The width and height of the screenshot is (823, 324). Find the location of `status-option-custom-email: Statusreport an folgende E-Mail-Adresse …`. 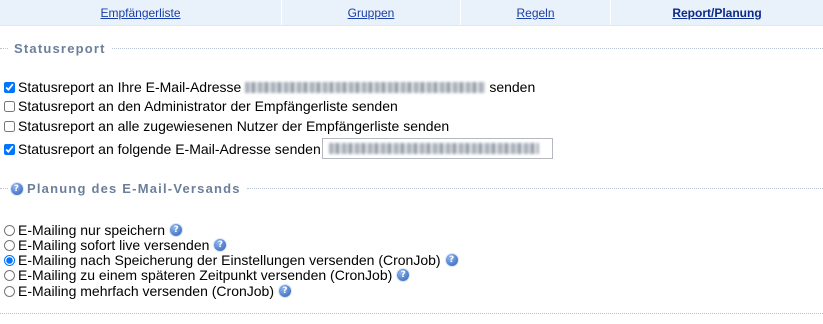

status-option-custom-email: Statusreport an folgende E-Mail-Adresse … is located at coordinates (162, 149).